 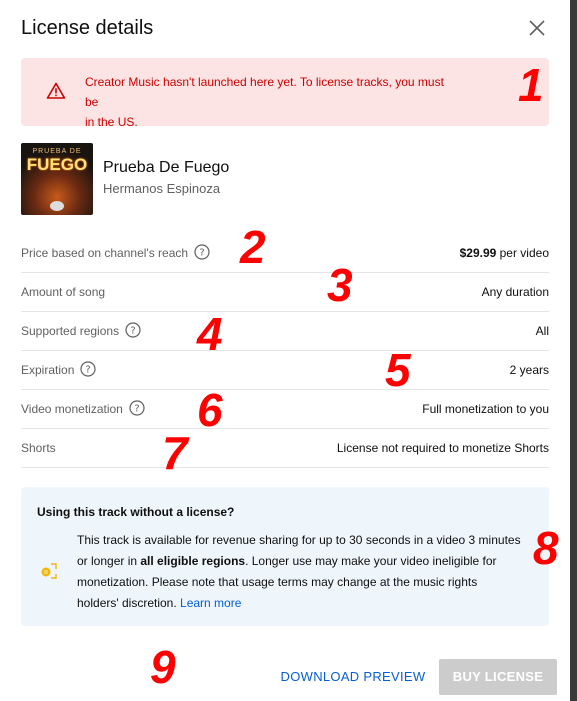 What do you see at coordinates (210, 410) in the screenshot?
I see `annotation-marker: 6` at bounding box center [210, 410].